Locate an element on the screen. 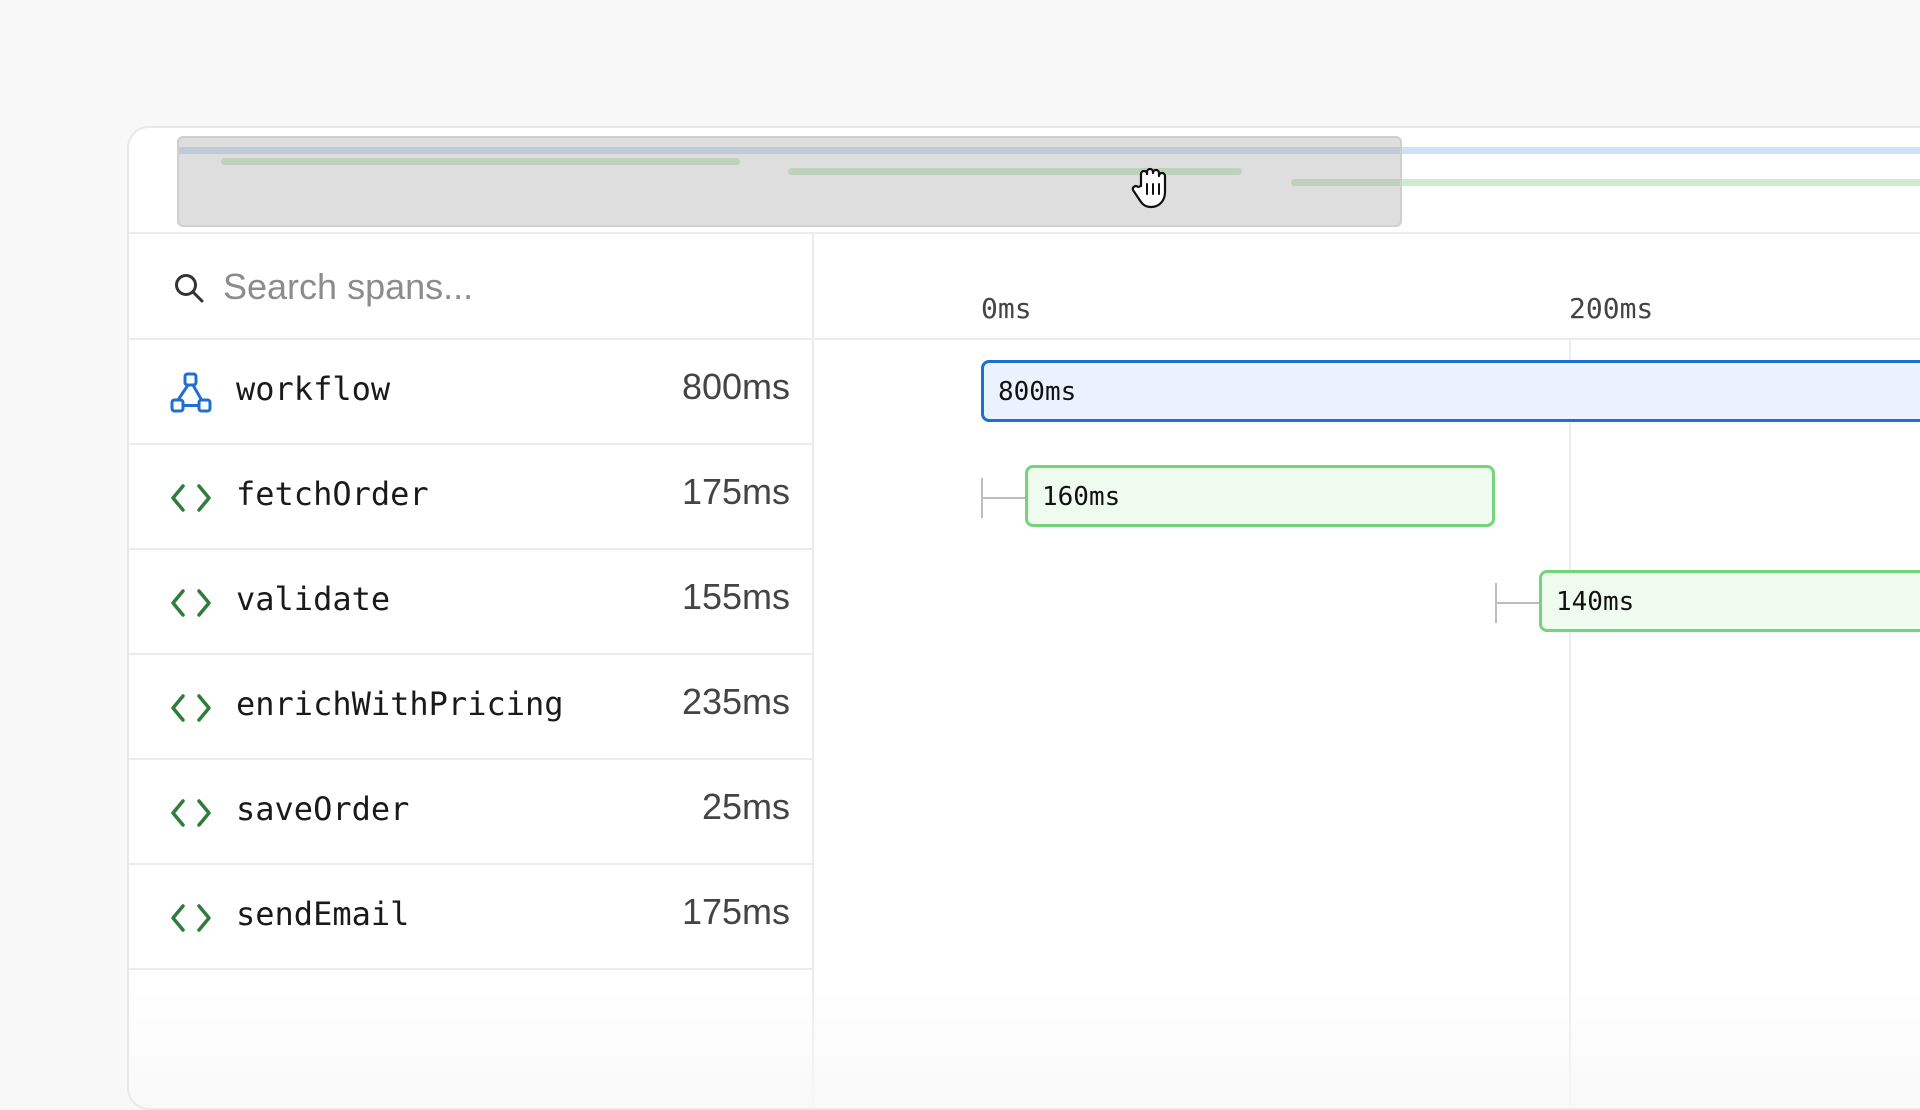 This screenshot has width=1920, height=1110. span-row-workflow: workflow 800ms is located at coordinates (470, 392).